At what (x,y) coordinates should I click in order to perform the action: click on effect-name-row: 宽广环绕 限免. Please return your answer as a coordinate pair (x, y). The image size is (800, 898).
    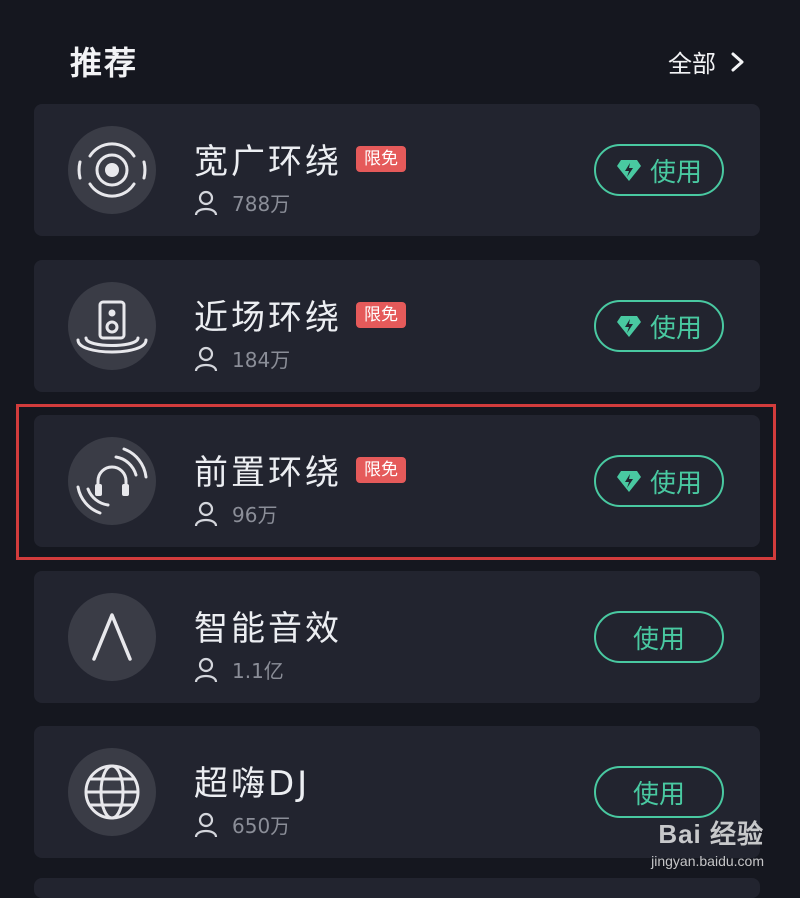
    Looking at the image, I should click on (300, 158).